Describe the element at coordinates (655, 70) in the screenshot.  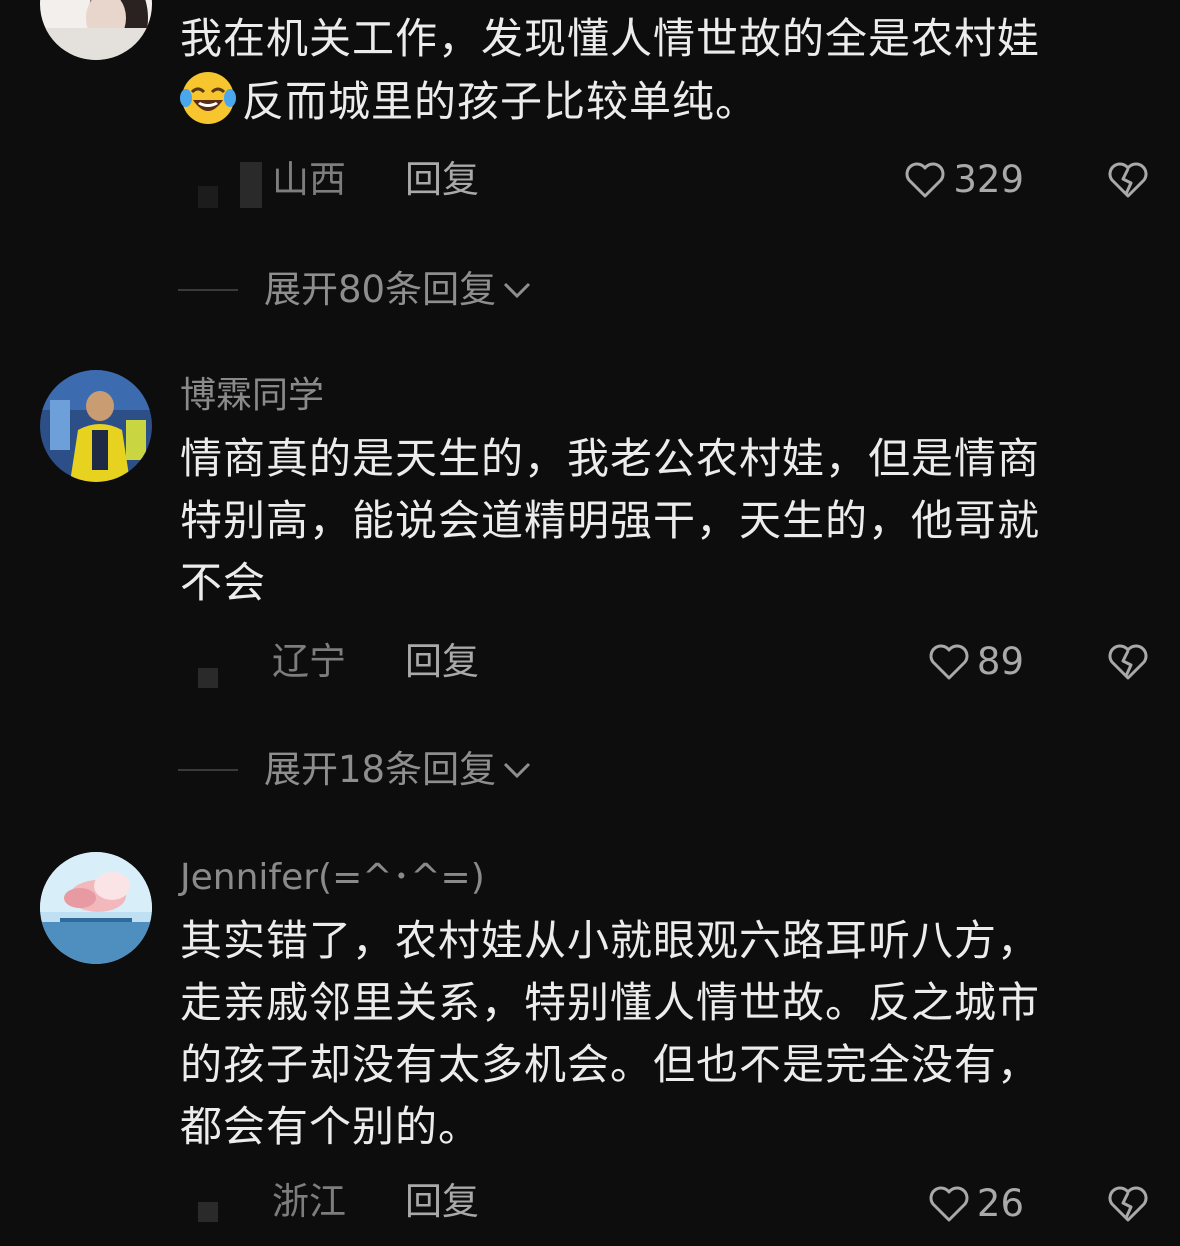
I see `comment-body: 我在机关工作，发现懂人情世故的全是农村娃 反而城里的孩子比较单纯。` at that location.